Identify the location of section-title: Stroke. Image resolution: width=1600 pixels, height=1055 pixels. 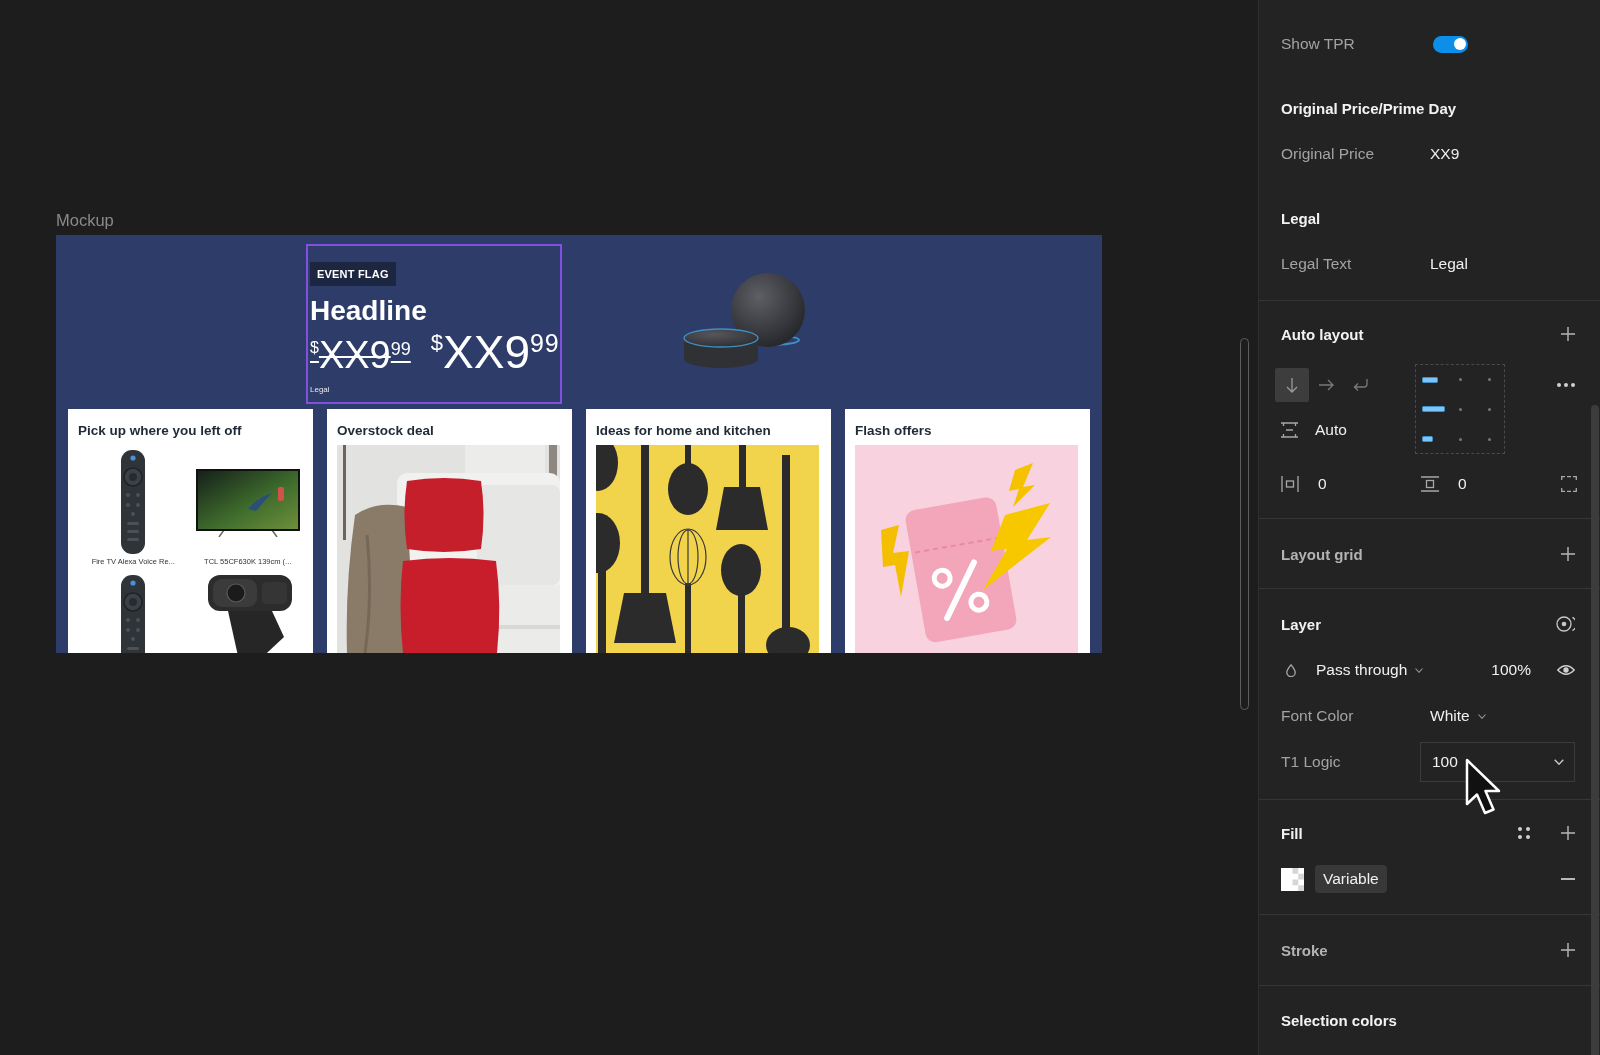
(1304, 950).